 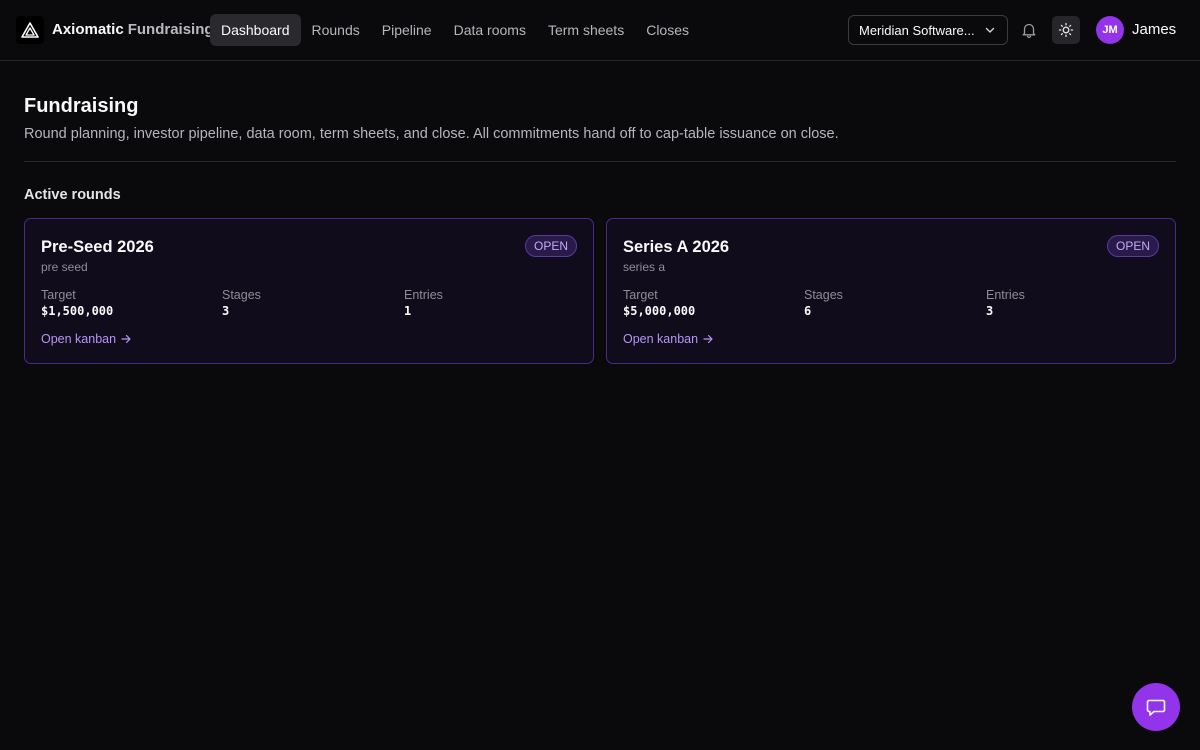 What do you see at coordinates (64, 267) in the screenshot?
I see `round-type: pre seed` at bounding box center [64, 267].